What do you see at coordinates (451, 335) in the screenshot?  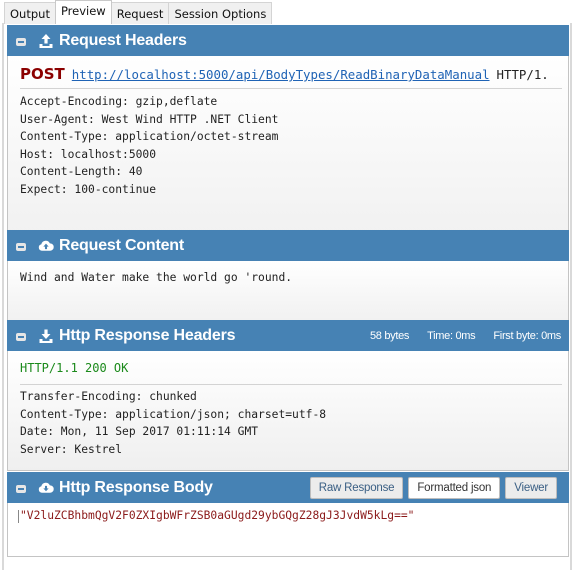 I see `response-time: Time: 0ms` at bounding box center [451, 335].